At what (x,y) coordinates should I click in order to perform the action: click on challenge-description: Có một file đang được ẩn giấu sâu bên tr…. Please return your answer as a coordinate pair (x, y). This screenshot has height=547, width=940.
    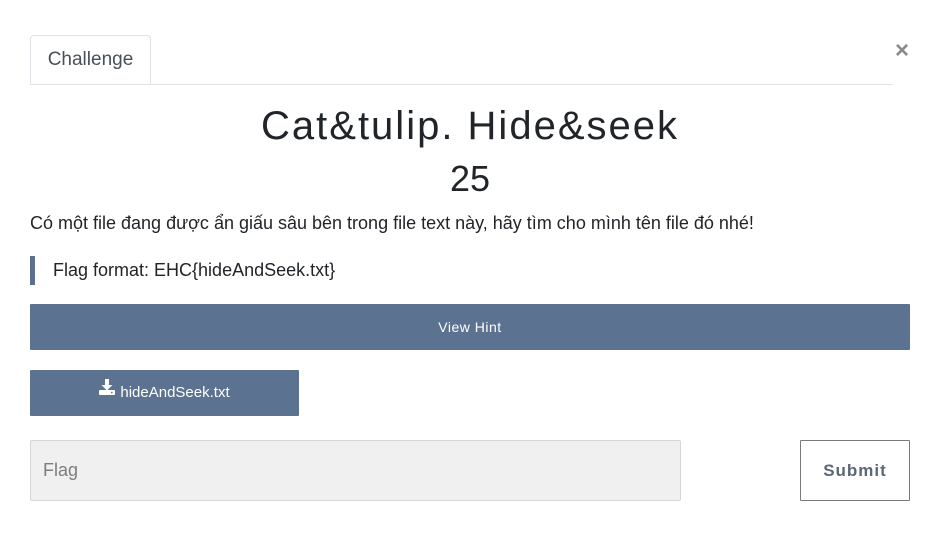
    Looking at the image, I should click on (392, 223).